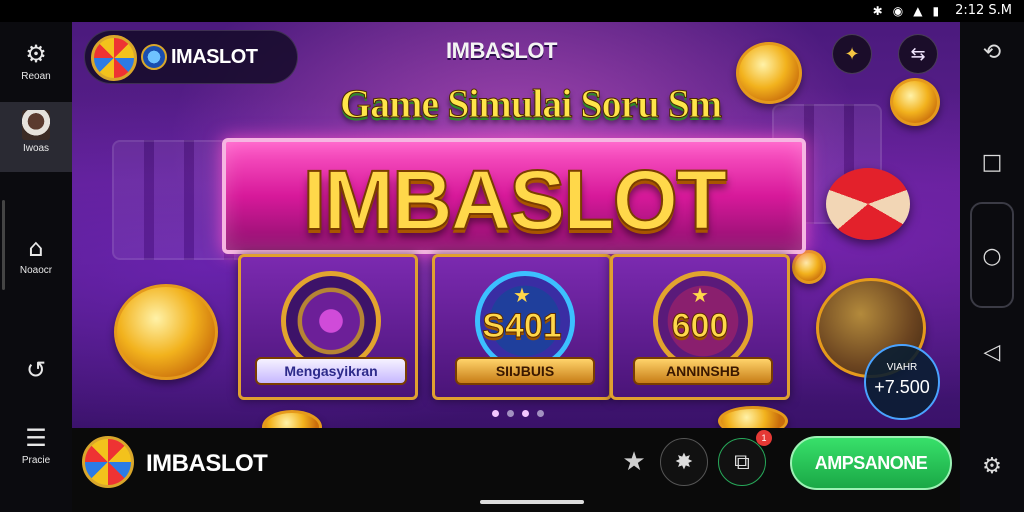 This screenshot has width=1024, height=512. I want to click on avatar, so click(36, 125).